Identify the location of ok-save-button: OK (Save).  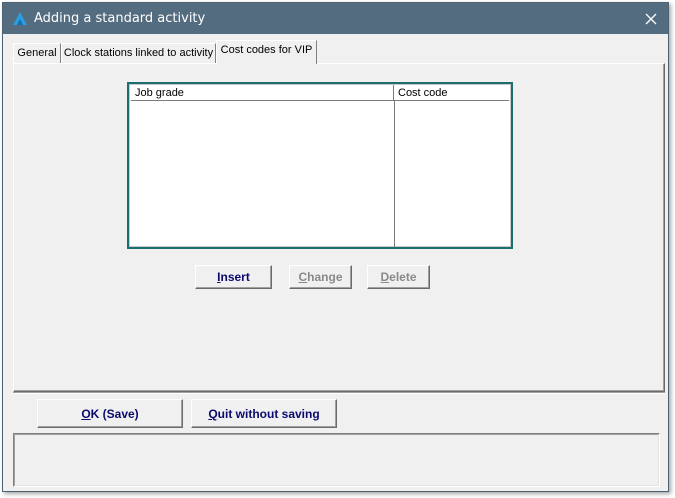
(110, 413).